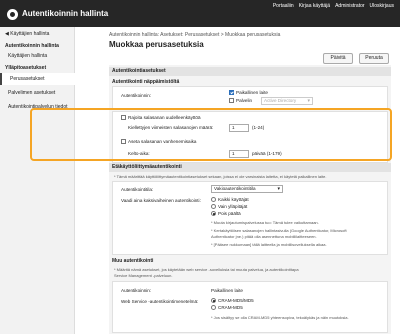  What do you see at coordinates (239, 154) in the screenshot?
I see `validity-input: 1` at bounding box center [239, 154].